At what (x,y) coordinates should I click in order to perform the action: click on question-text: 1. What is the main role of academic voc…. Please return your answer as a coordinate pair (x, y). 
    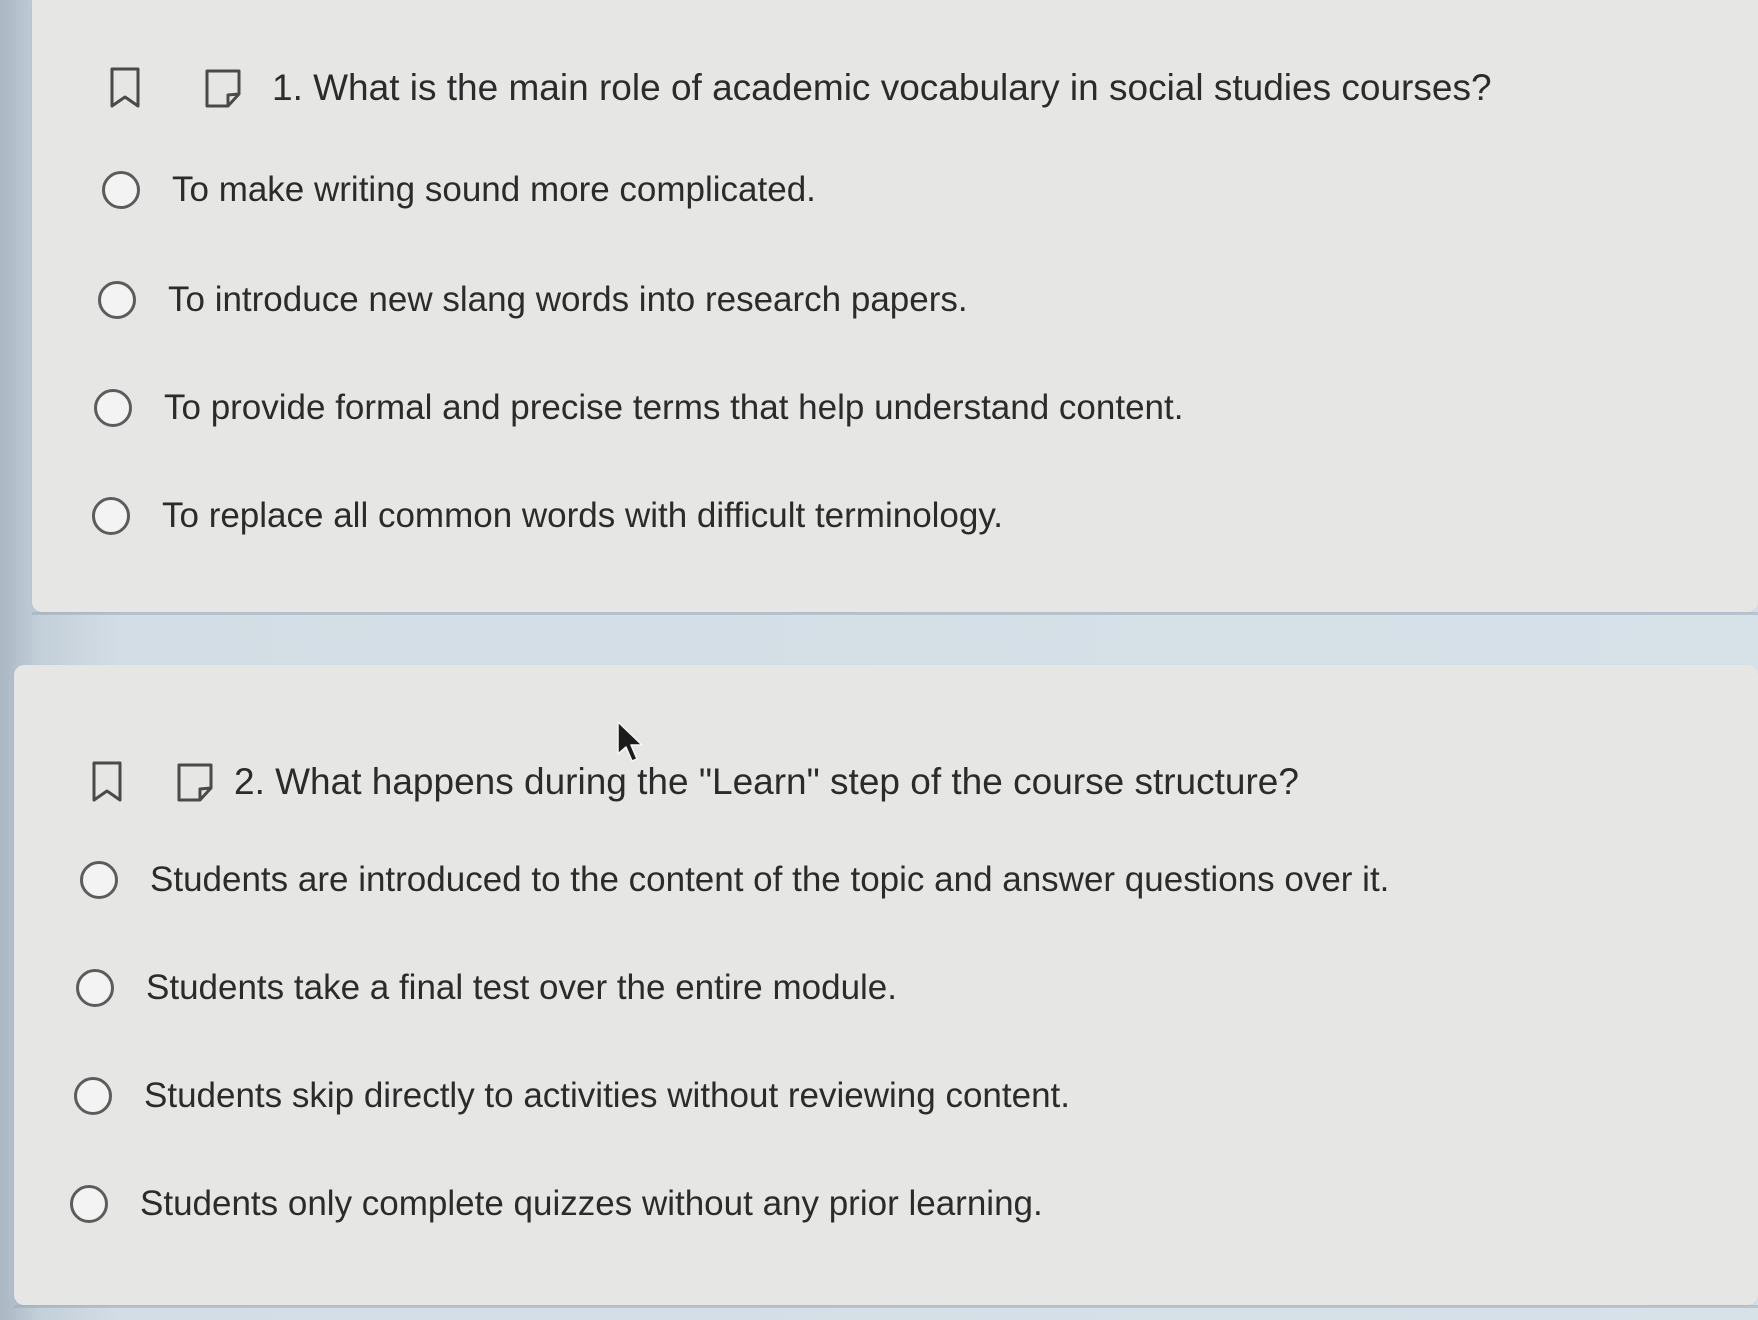
    Looking at the image, I should click on (882, 87).